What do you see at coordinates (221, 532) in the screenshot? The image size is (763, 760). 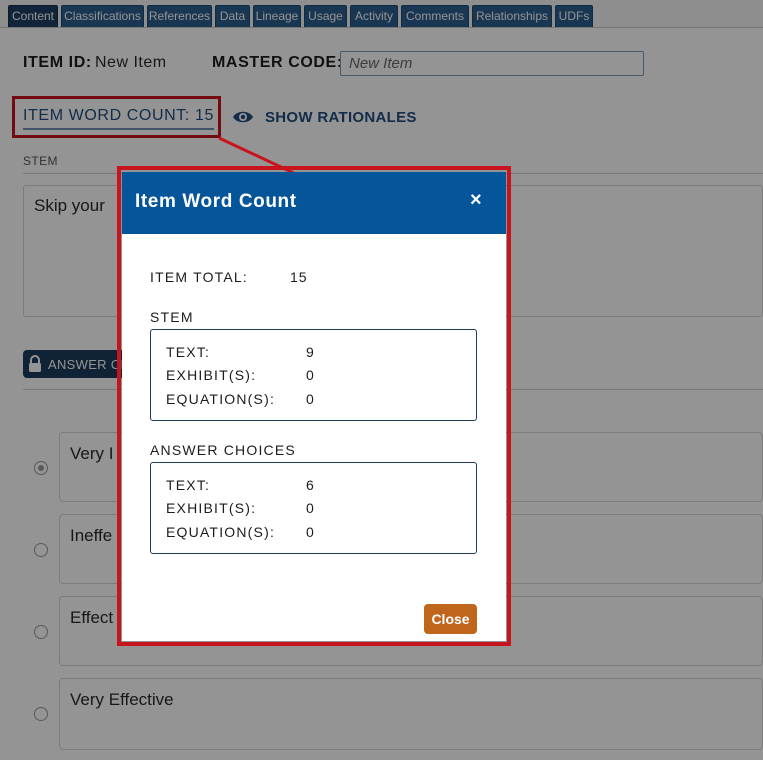 I see `answer-equations-label: EQUATION(S):` at bounding box center [221, 532].